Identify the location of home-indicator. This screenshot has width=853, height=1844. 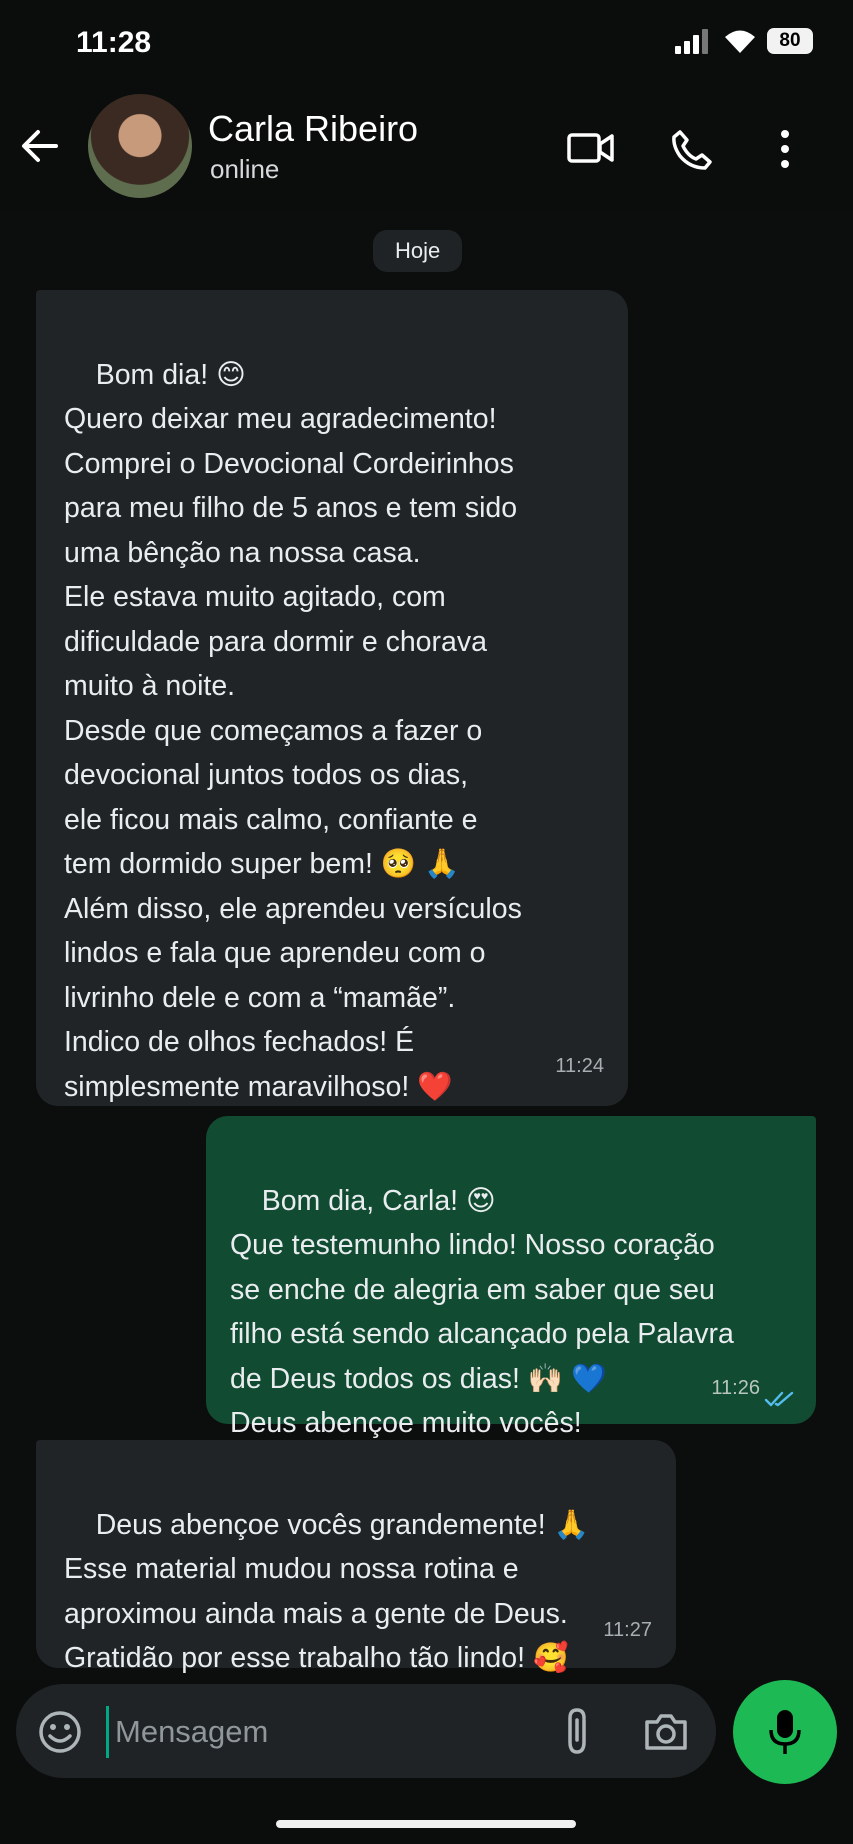
(426, 1824).